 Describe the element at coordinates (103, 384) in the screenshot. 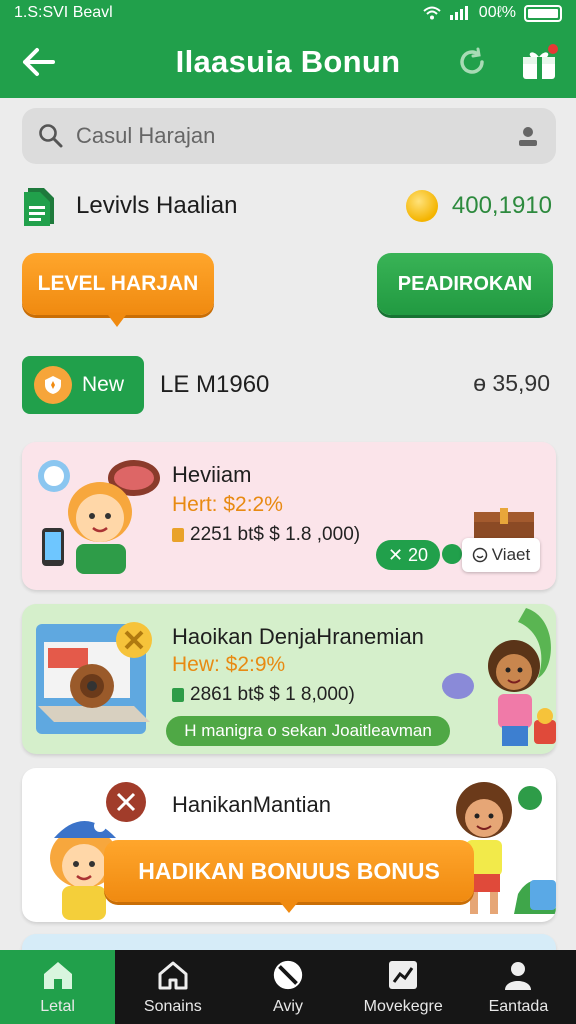

I see `new-badge-label: New` at that location.